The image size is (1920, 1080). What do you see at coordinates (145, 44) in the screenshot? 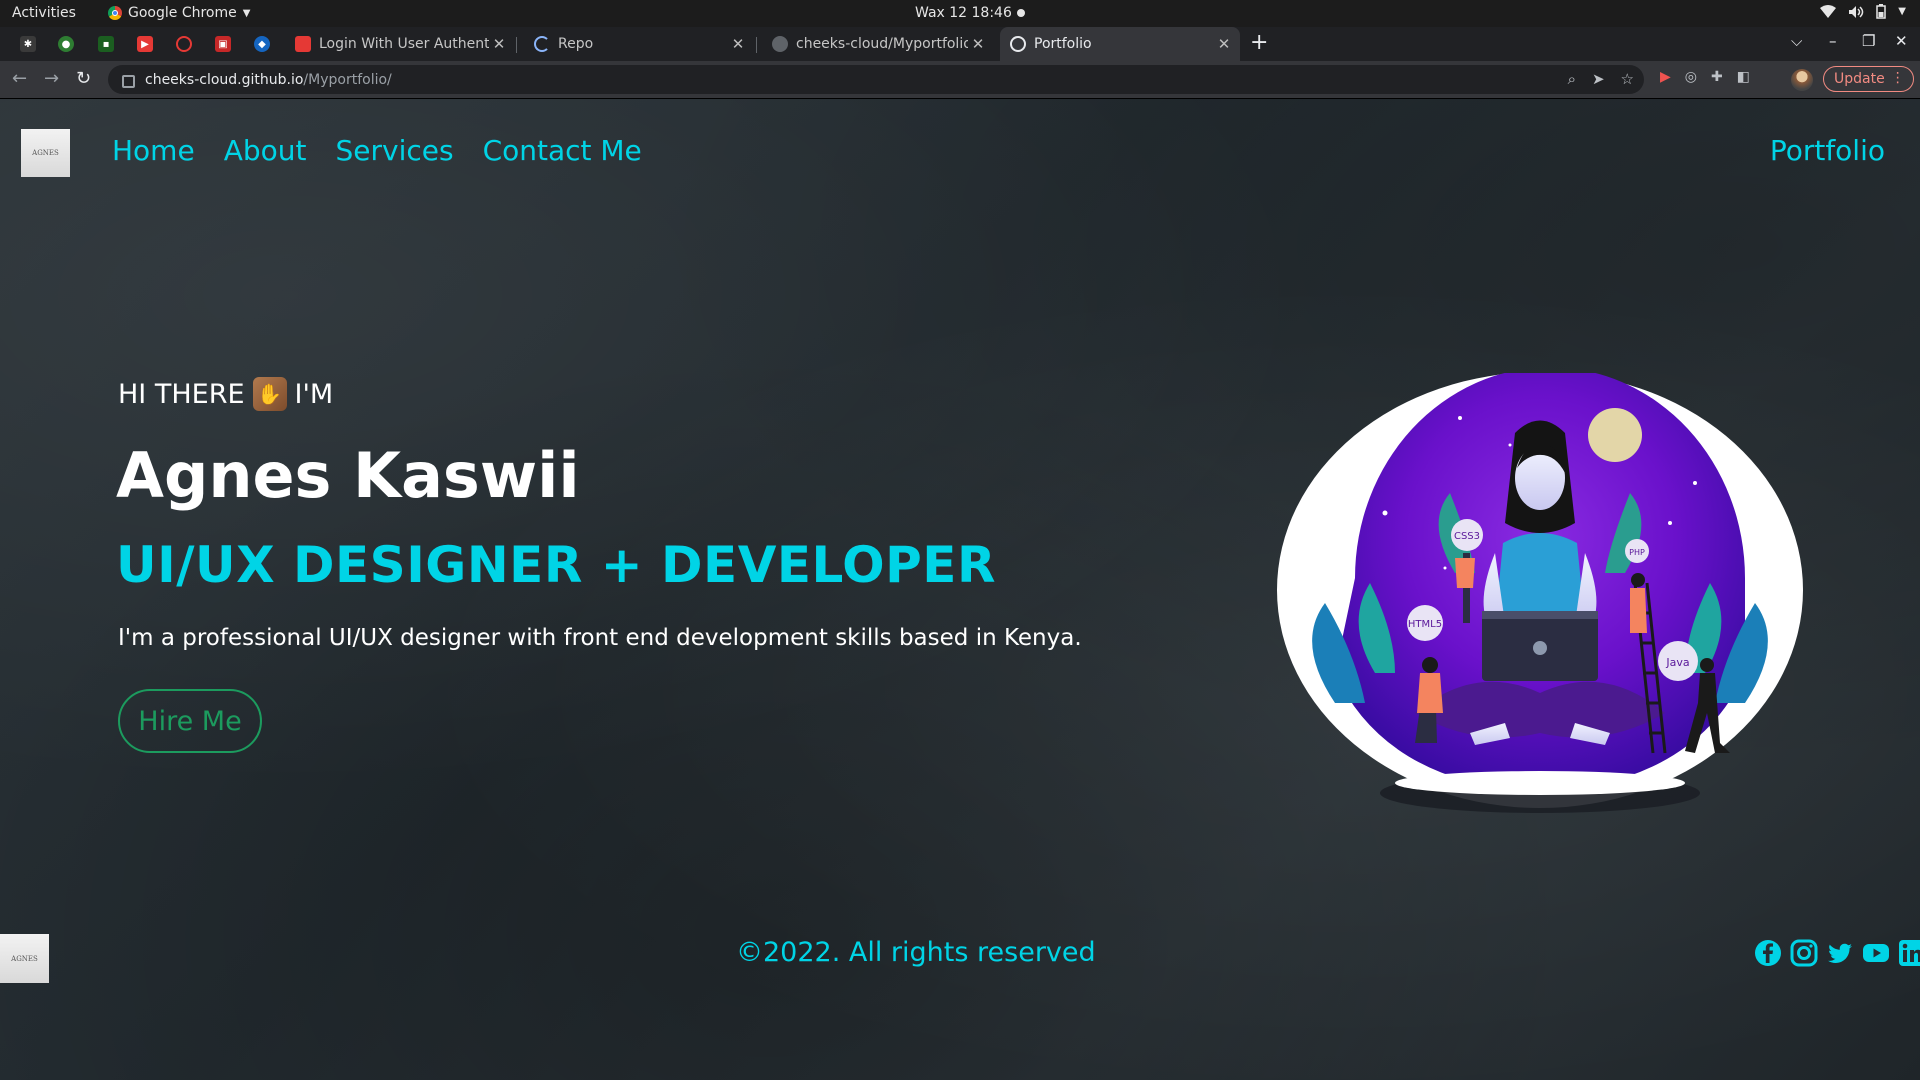
I see `pinned-tab-youtube-icon: ▶` at bounding box center [145, 44].